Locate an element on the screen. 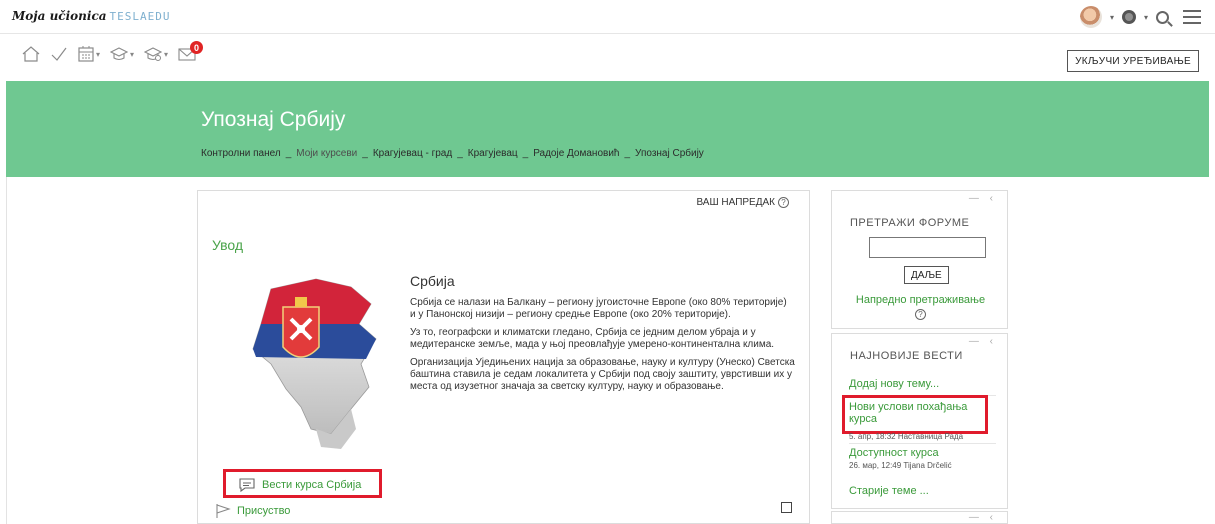 The height and width of the screenshot is (524, 1215). breadcrumb-item-course: Упознај Србију is located at coordinates (669, 153).